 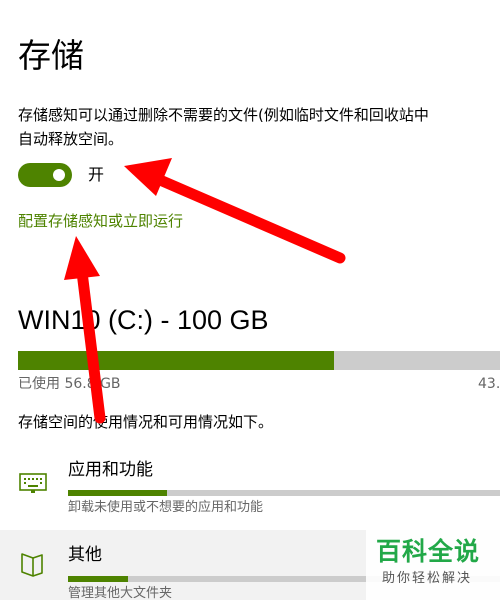 I want to click on annotation-arrow-toggle, so click(x=235, y=211).